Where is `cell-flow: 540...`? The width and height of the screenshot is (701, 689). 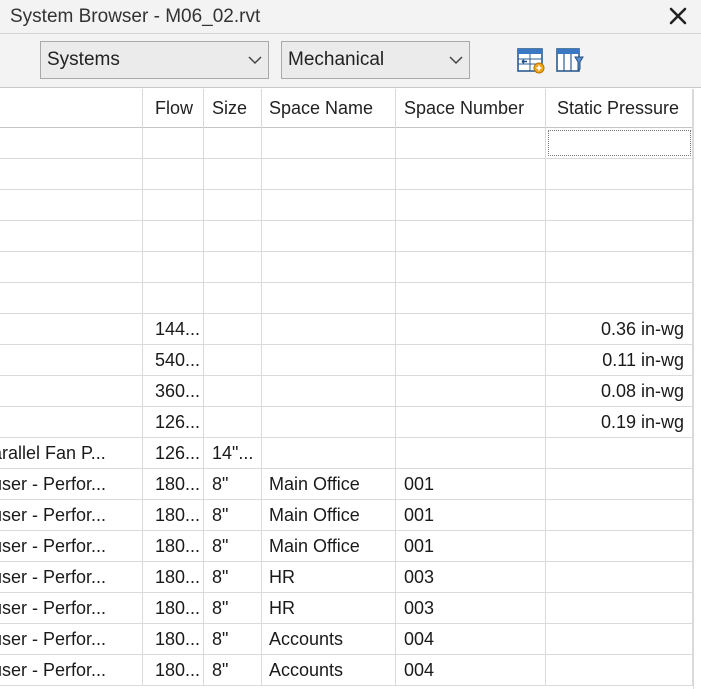 cell-flow: 540... is located at coordinates (173, 360).